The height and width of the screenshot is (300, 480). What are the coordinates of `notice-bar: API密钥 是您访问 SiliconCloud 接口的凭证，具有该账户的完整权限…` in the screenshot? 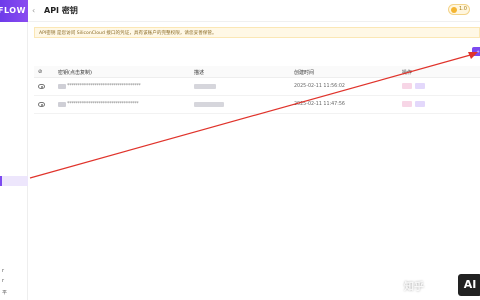 It's located at (257, 32).